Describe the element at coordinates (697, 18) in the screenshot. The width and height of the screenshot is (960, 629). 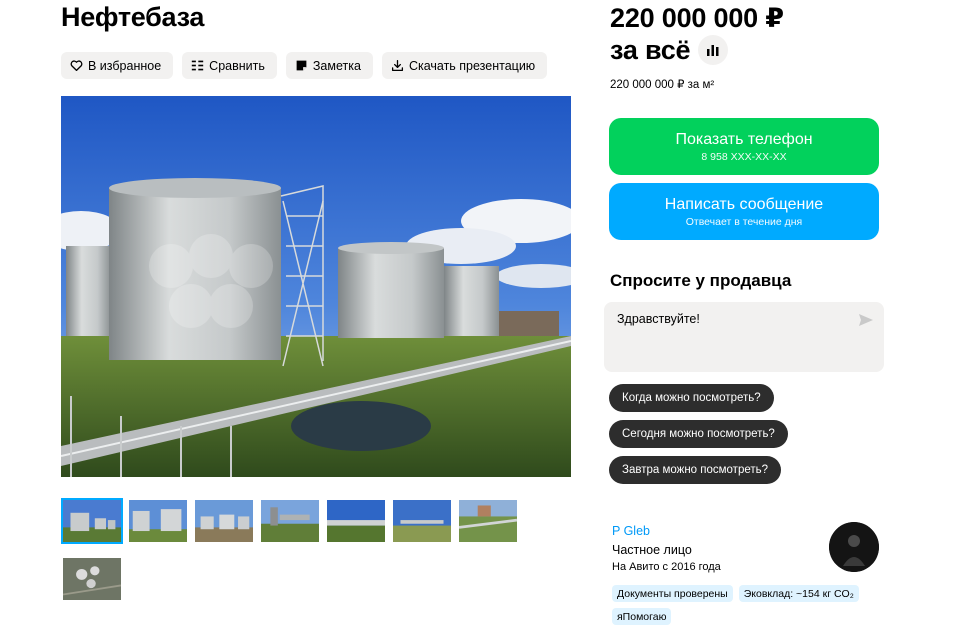
I see `price-amount: 220 000 000 ₽` at that location.